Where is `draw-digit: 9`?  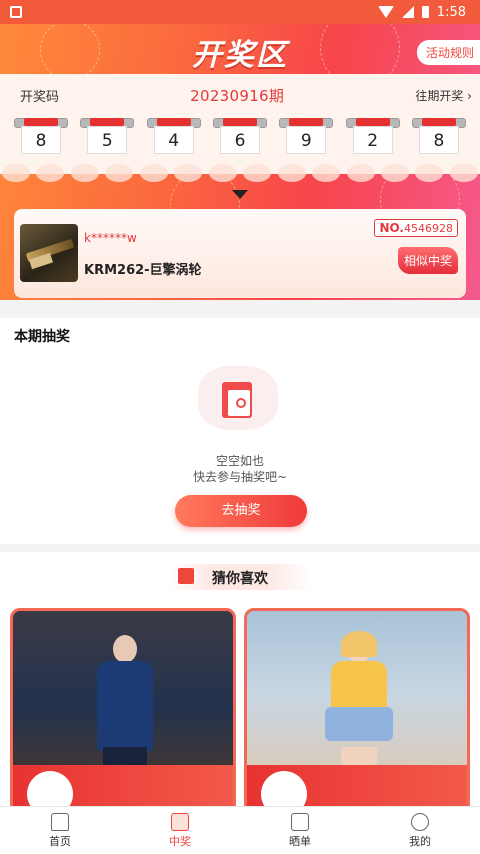 draw-digit: 9 is located at coordinates (306, 139).